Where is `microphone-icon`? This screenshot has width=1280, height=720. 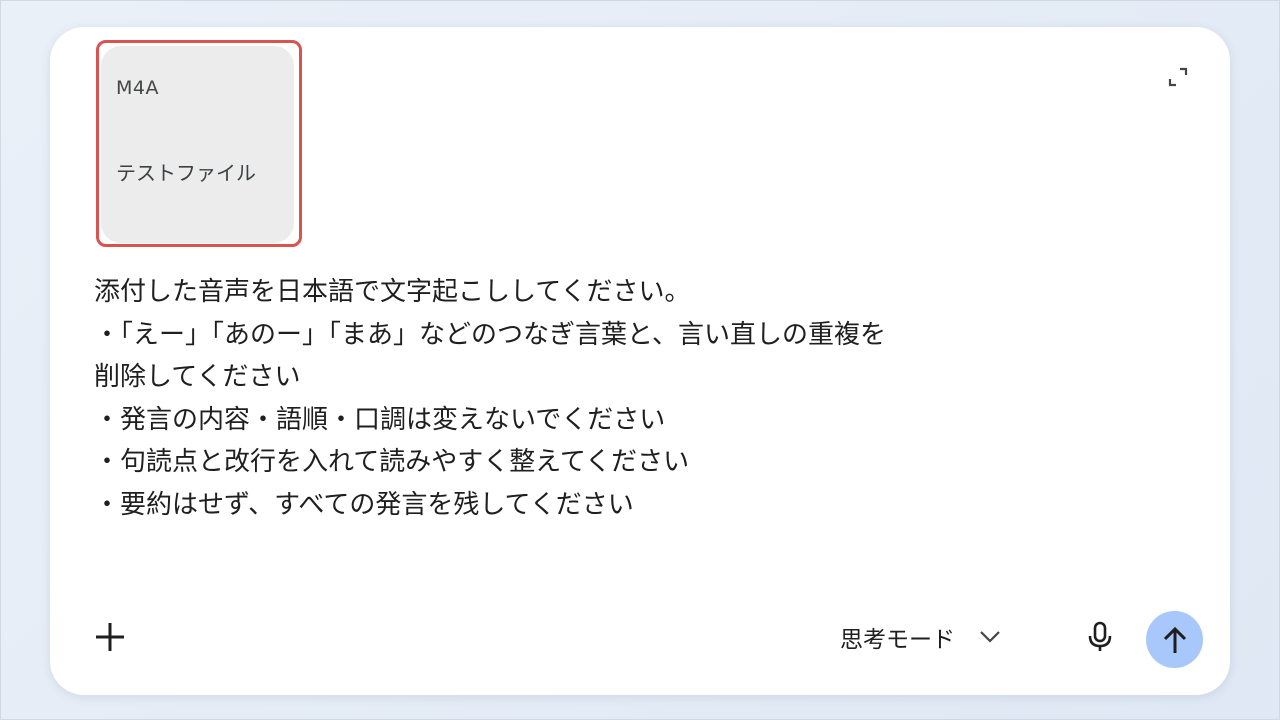
microphone-icon is located at coordinates (1100, 636).